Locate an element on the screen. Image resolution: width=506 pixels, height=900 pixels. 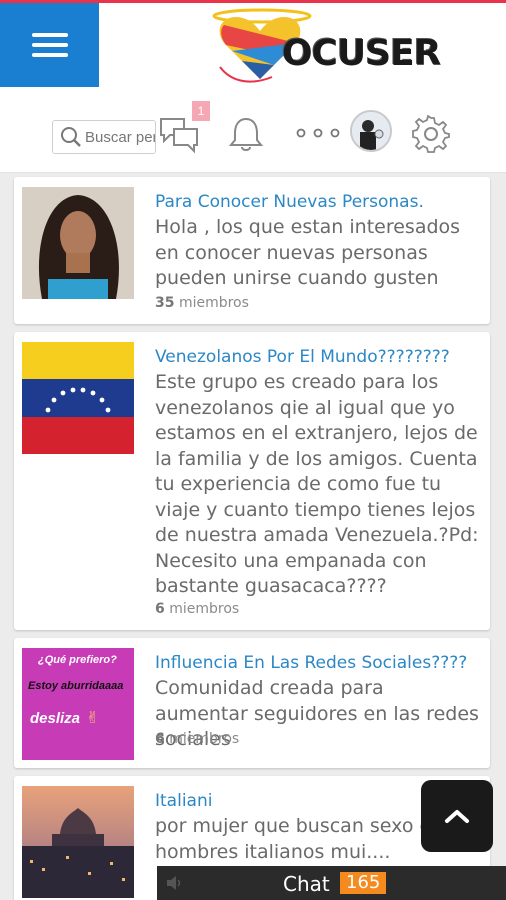
avatar-photo-icon is located at coordinates (371, 131).